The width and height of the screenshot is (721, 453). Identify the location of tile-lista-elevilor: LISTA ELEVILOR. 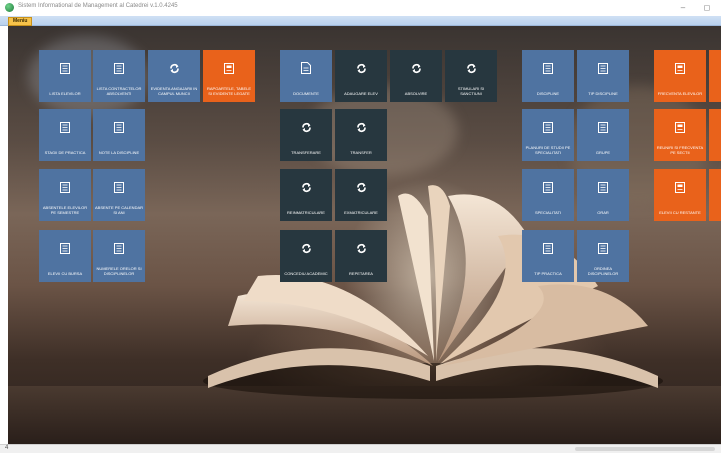
(65, 76).